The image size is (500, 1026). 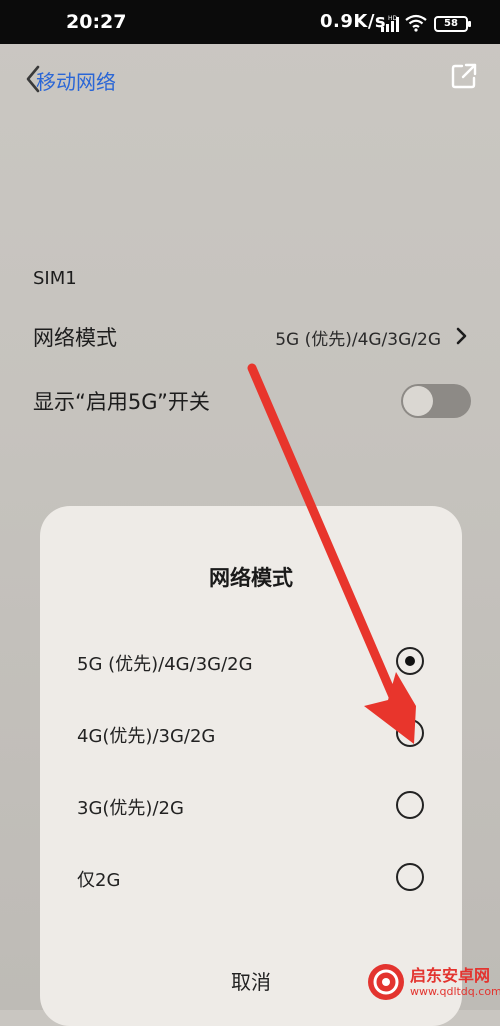 I want to click on option-label: 仅2G, so click(x=99, y=880).